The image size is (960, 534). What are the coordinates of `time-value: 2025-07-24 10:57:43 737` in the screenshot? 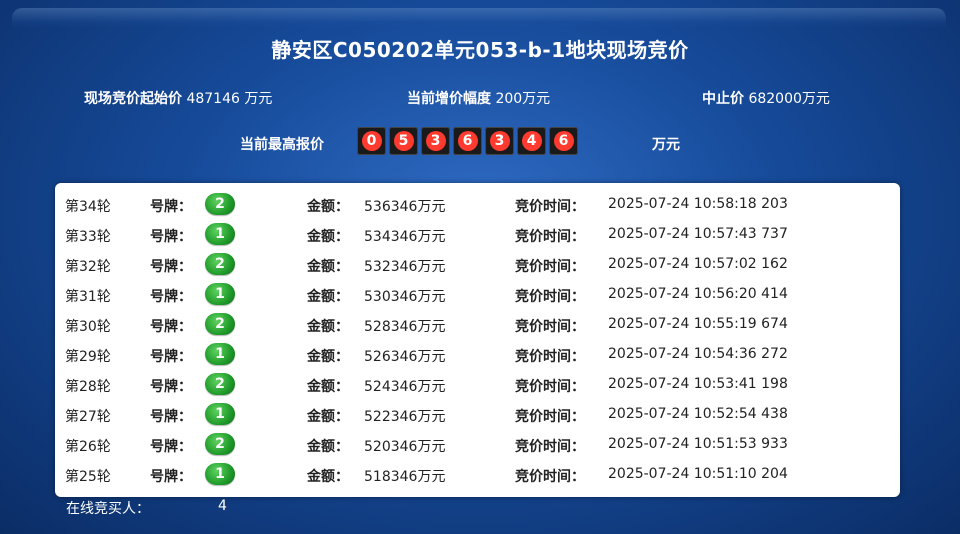 It's located at (698, 234).